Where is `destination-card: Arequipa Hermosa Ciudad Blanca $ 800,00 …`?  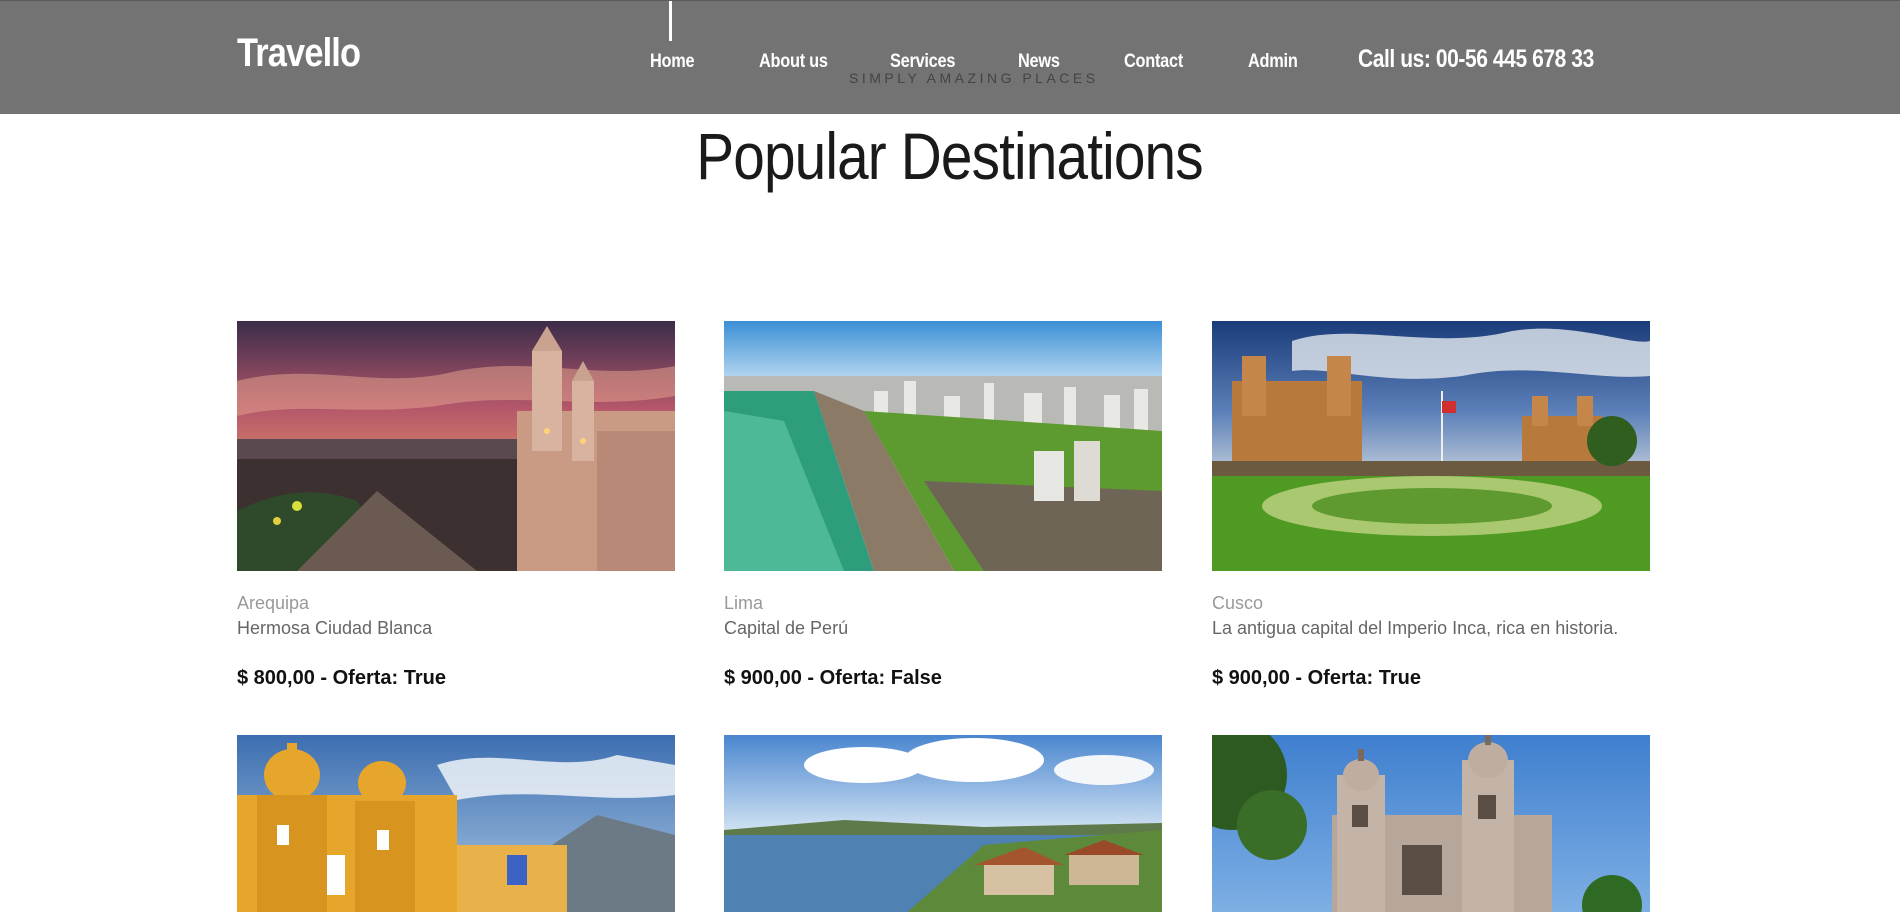 destination-card: Arequipa Hermosa Ciudad Blanca $ 800,00 … is located at coordinates (456, 505).